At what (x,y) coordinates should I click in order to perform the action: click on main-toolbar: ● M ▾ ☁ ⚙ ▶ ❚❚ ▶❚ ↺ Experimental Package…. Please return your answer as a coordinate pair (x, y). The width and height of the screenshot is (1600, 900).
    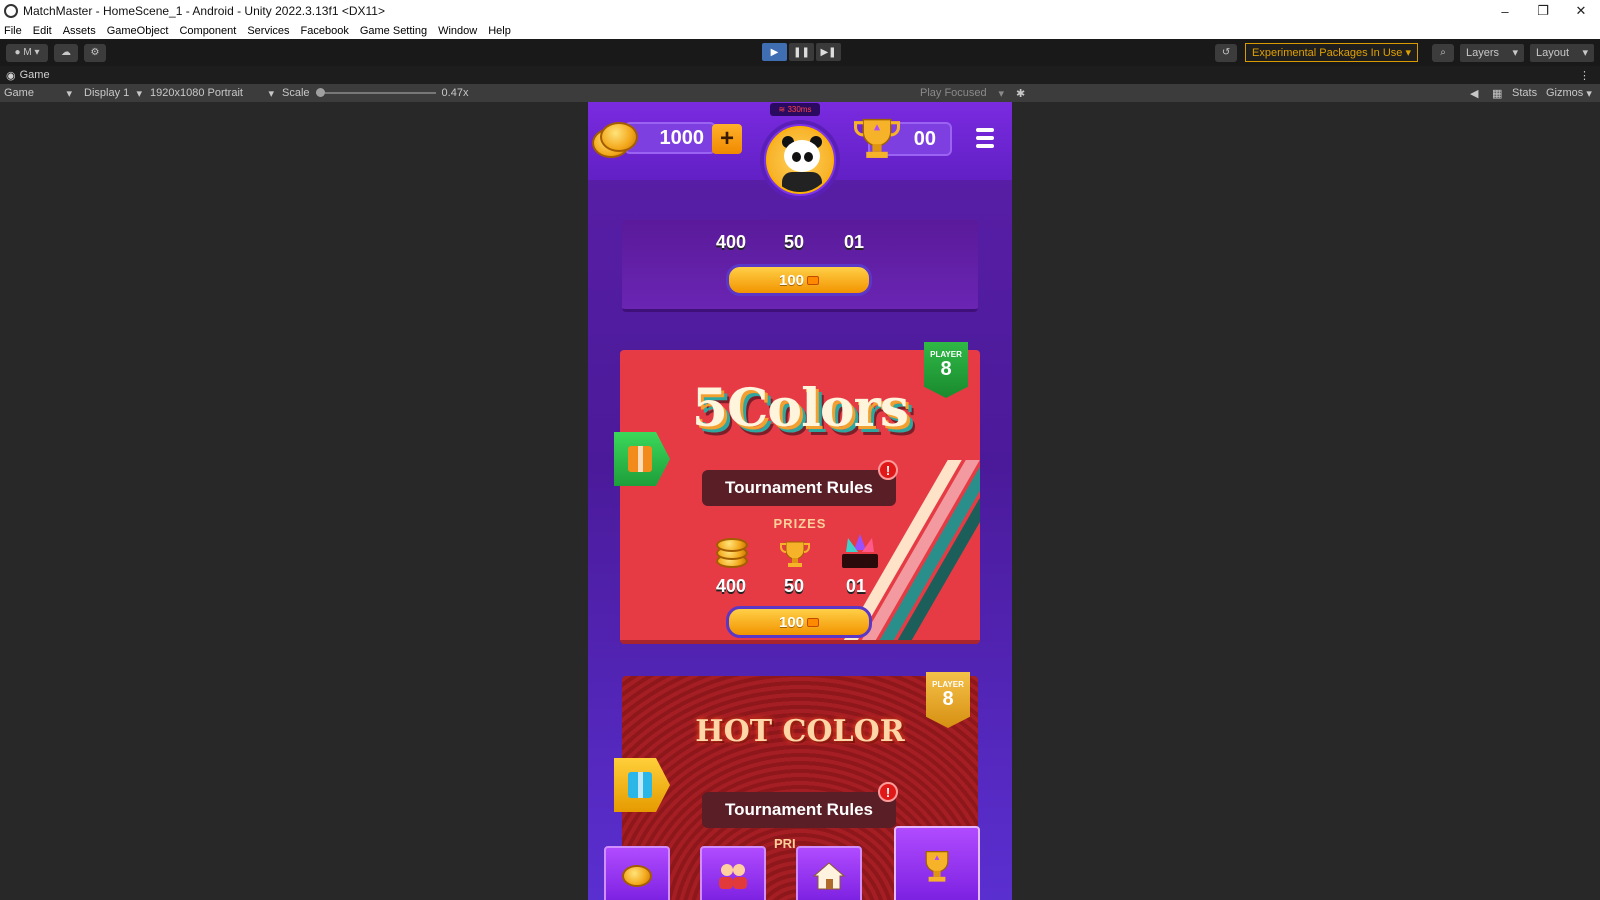
    Looking at the image, I should click on (800, 52).